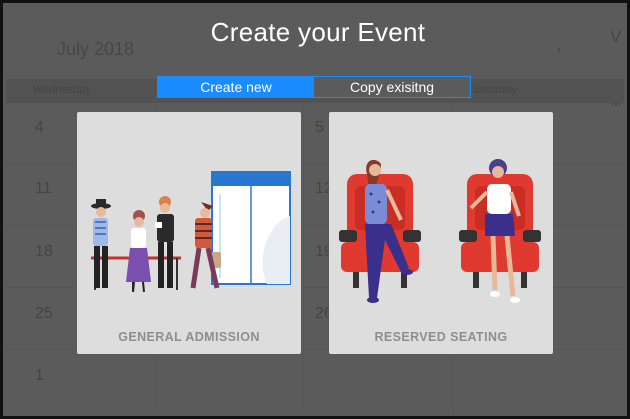  Describe the element at coordinates (44, 251) in the screenshot. I see `calendar-date: 18` at that location.